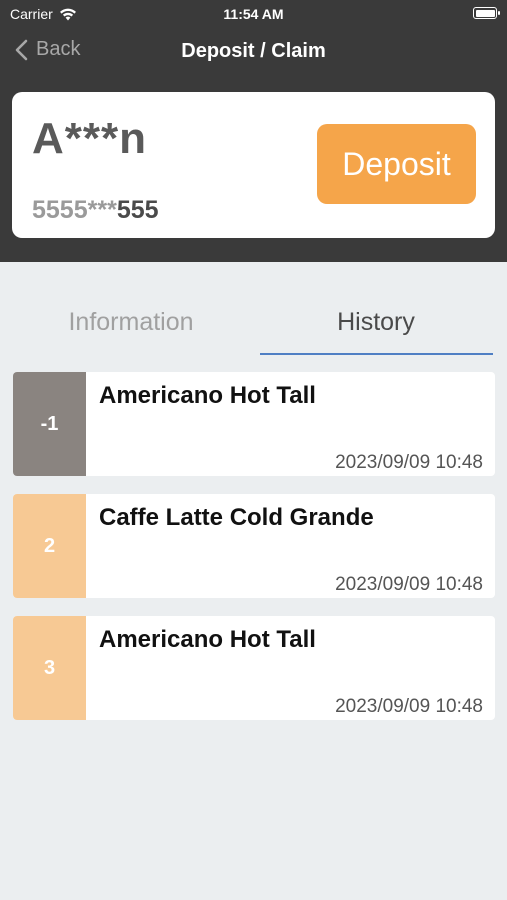 The height and width of the screenshot is (900, 507). What do you see at coordinates (49, 424) in the screenshot?
I see `quantity-badge: -1` at bounding box center [49, 424].